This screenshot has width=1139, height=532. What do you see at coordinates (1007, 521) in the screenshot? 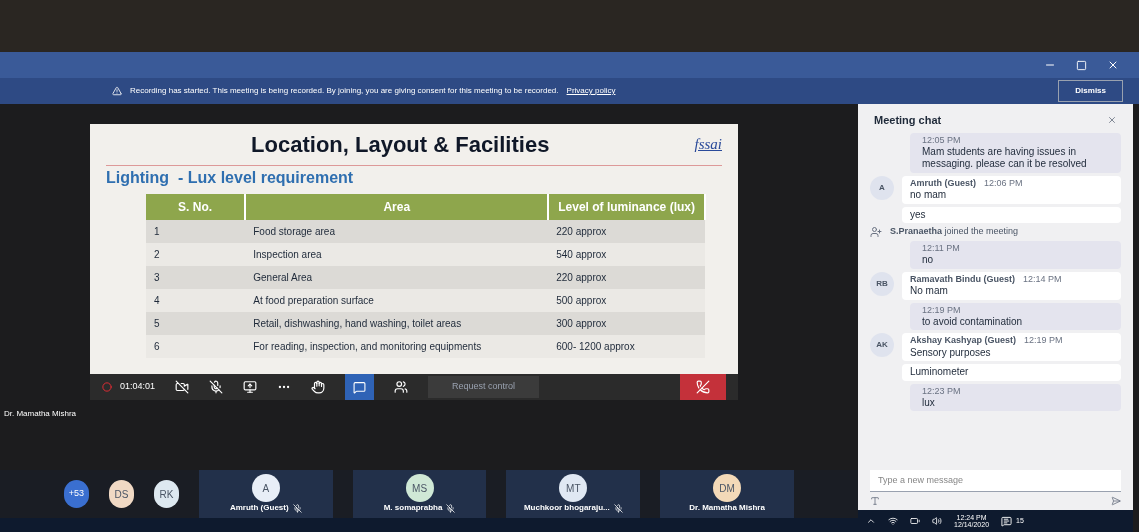
I see `notification-icon` at bounding box center [1007, 521].